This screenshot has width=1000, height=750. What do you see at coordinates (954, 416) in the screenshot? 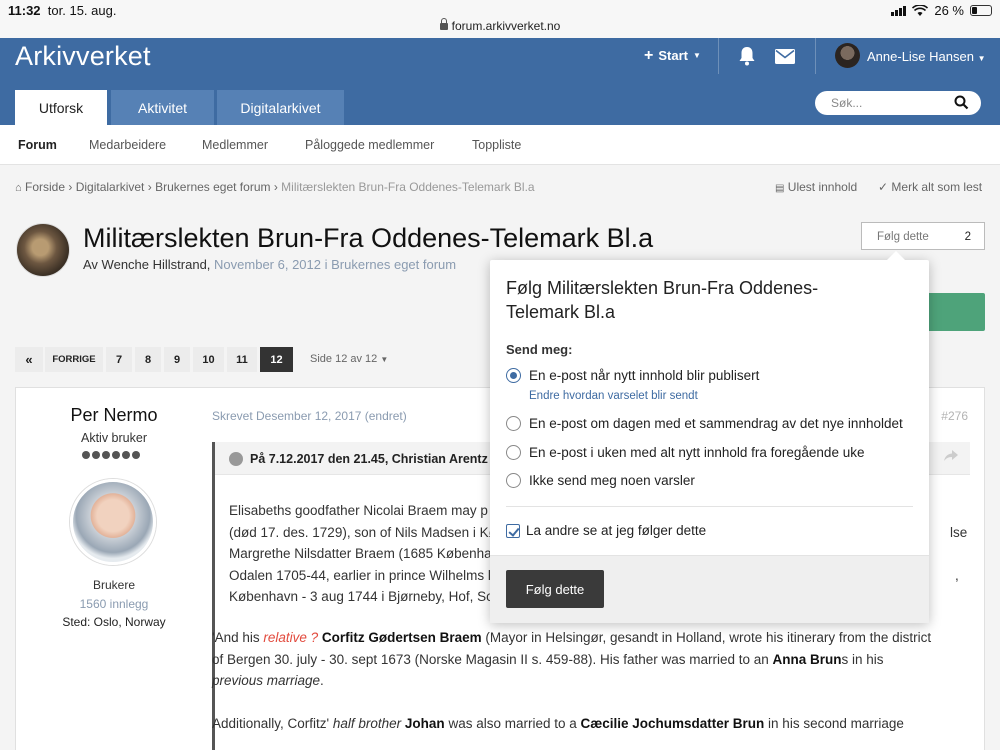
I see `post-number: #276` at bounding box center [954, 416].